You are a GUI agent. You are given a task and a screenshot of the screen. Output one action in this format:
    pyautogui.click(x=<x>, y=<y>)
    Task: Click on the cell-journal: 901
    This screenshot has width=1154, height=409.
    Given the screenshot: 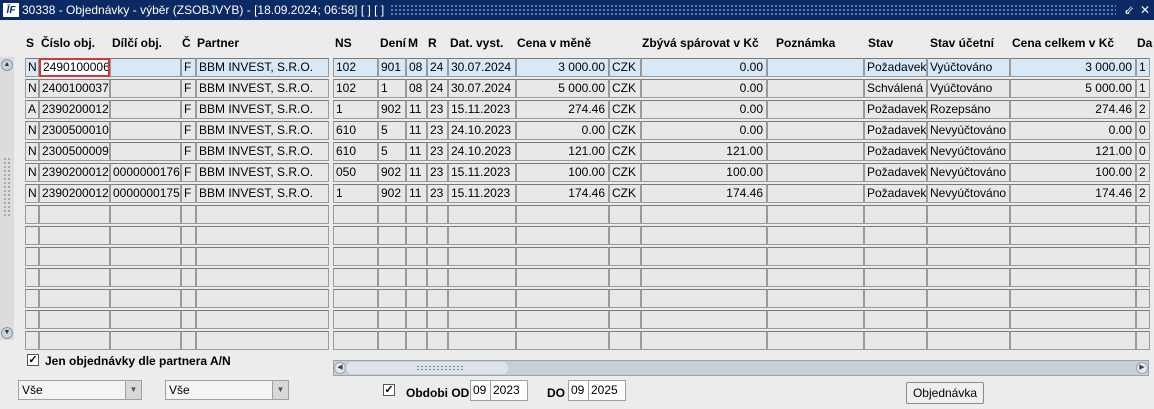 What is the action you would take?
    pyautogui.click(x=392, y=67)
    